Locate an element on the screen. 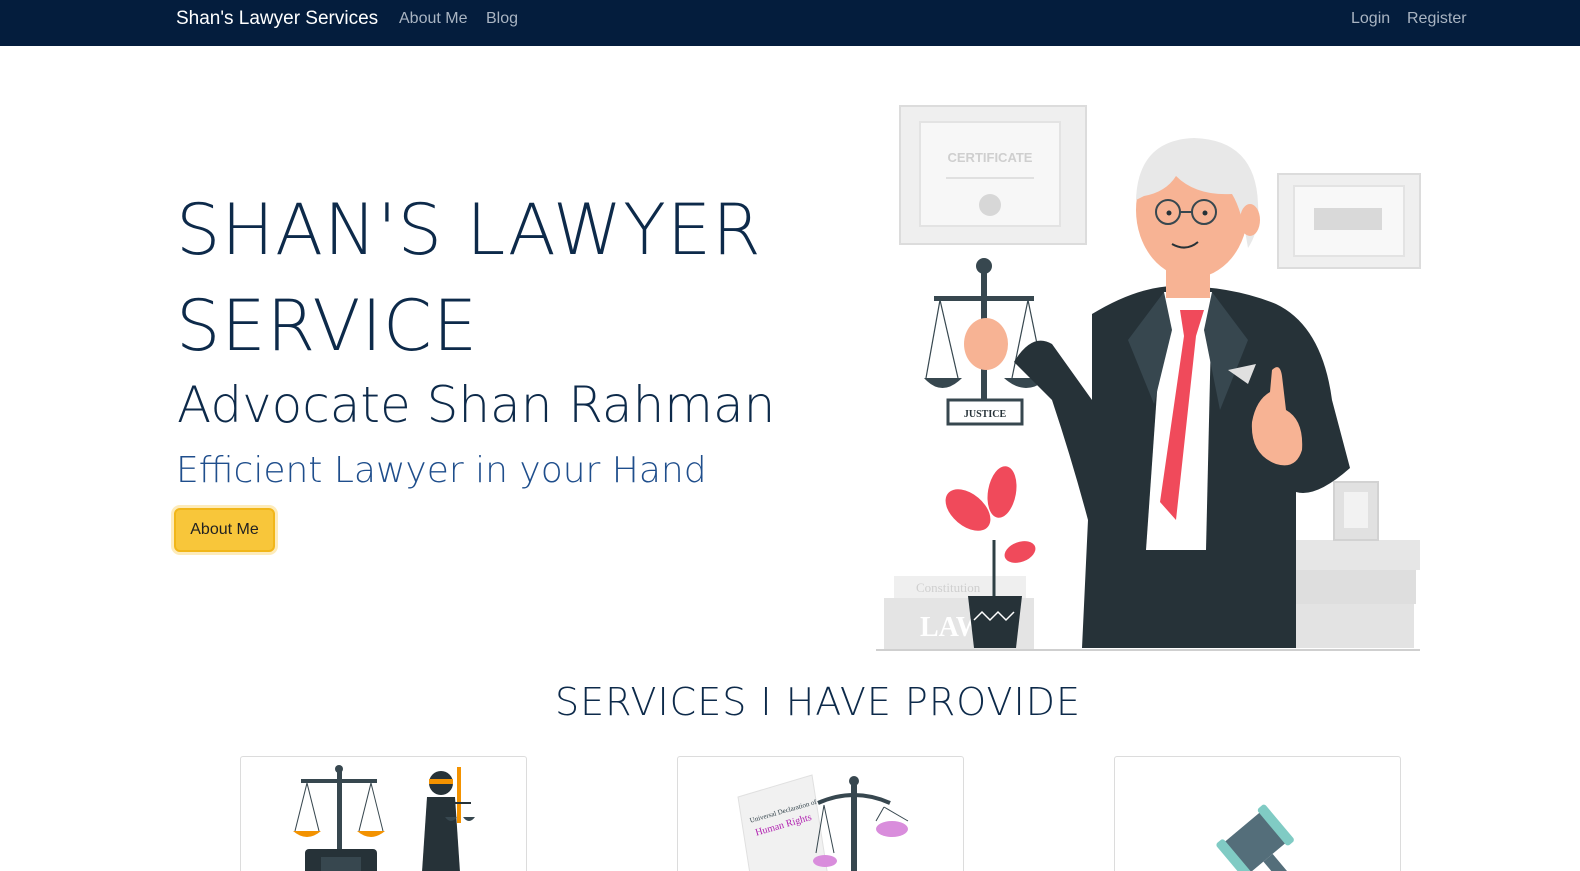 The width and height of the screenshot is (1580, 871). brand-link: Shan's Lawyer Services is located at coordinates (277, 19).